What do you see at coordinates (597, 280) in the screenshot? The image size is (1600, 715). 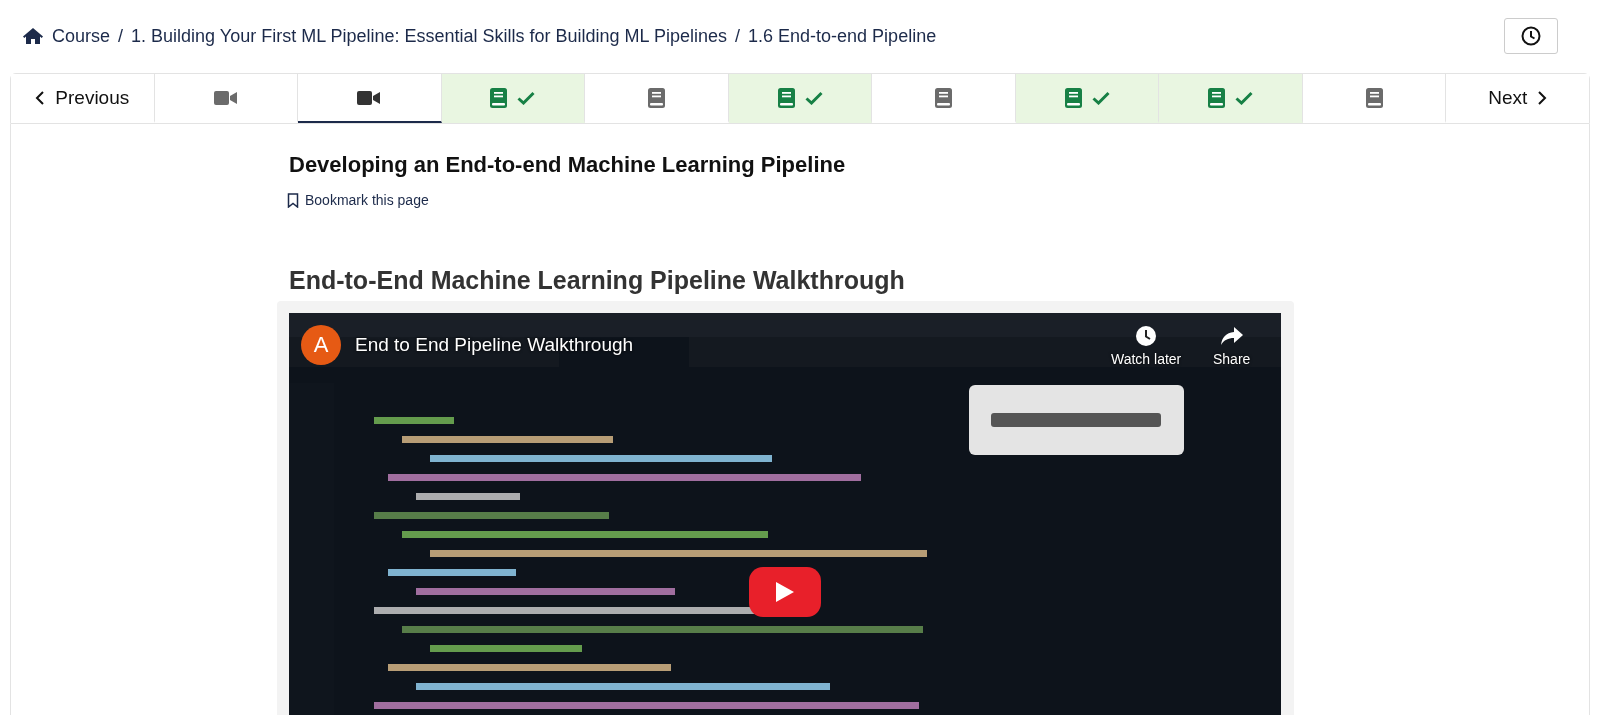 I see `section-title: End-to-End Machine Learning Pipeline Walkthrough` at bounding box center [597, 280].